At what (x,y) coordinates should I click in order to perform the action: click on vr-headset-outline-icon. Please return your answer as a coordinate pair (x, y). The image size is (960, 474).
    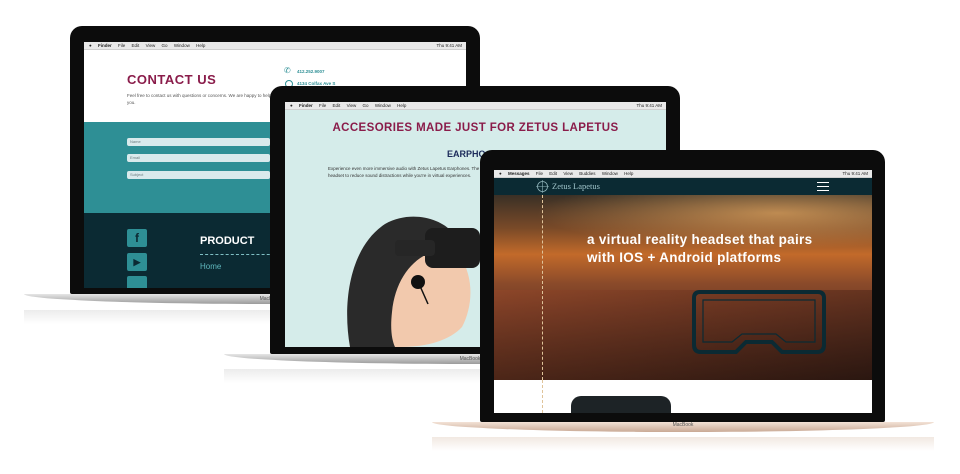
    Looking at the image, I should click on (759, 322).